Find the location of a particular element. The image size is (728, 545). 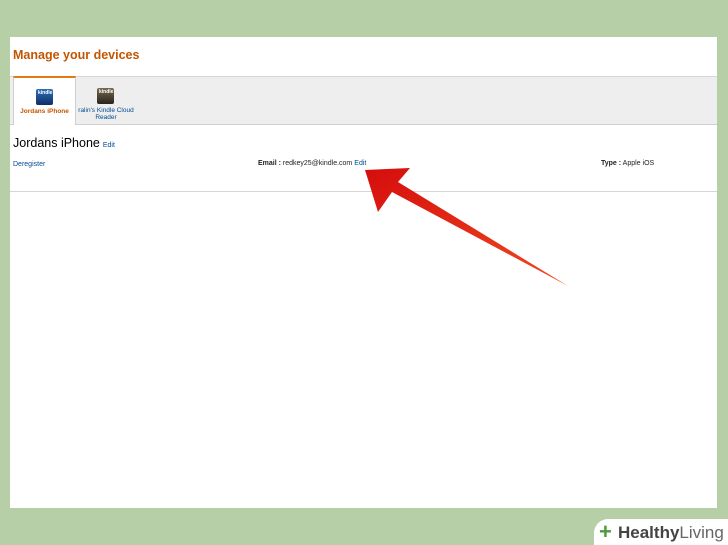

tab-jordans-iphone: kindle Jordans iPhone is located at coordinates (44, 100).